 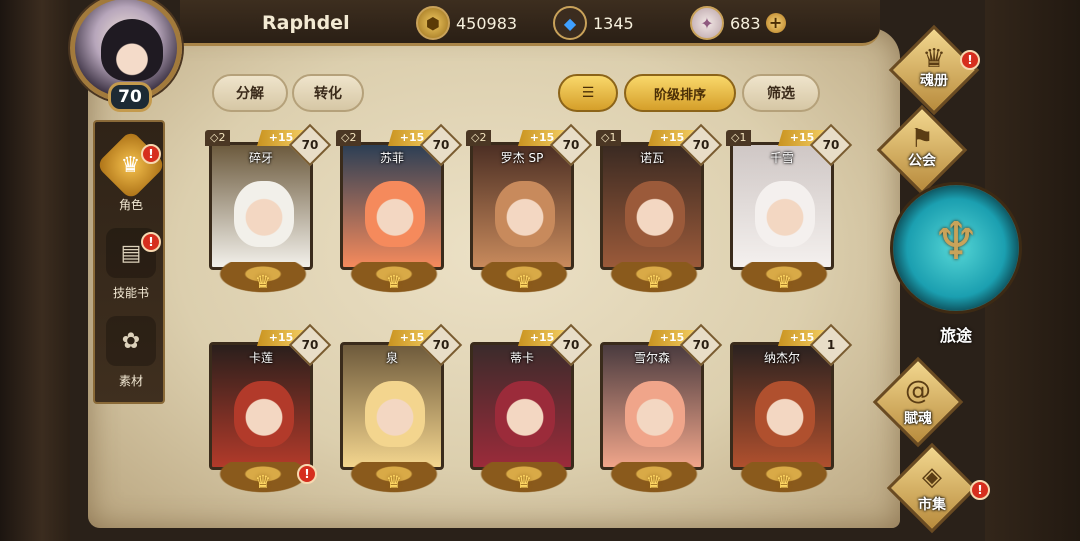 I want to click on character-card: 罗杰 SP ◇2 +15 70 ♛, so click(x=525, y=212).